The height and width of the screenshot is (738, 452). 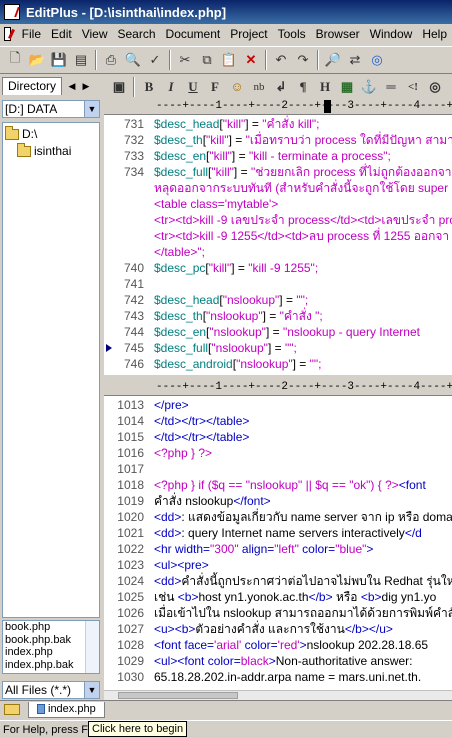 What do you see at coordinates (278, 252) in the screenshot?
I see `code-line: </table>";` at bounding box center [278, 252].